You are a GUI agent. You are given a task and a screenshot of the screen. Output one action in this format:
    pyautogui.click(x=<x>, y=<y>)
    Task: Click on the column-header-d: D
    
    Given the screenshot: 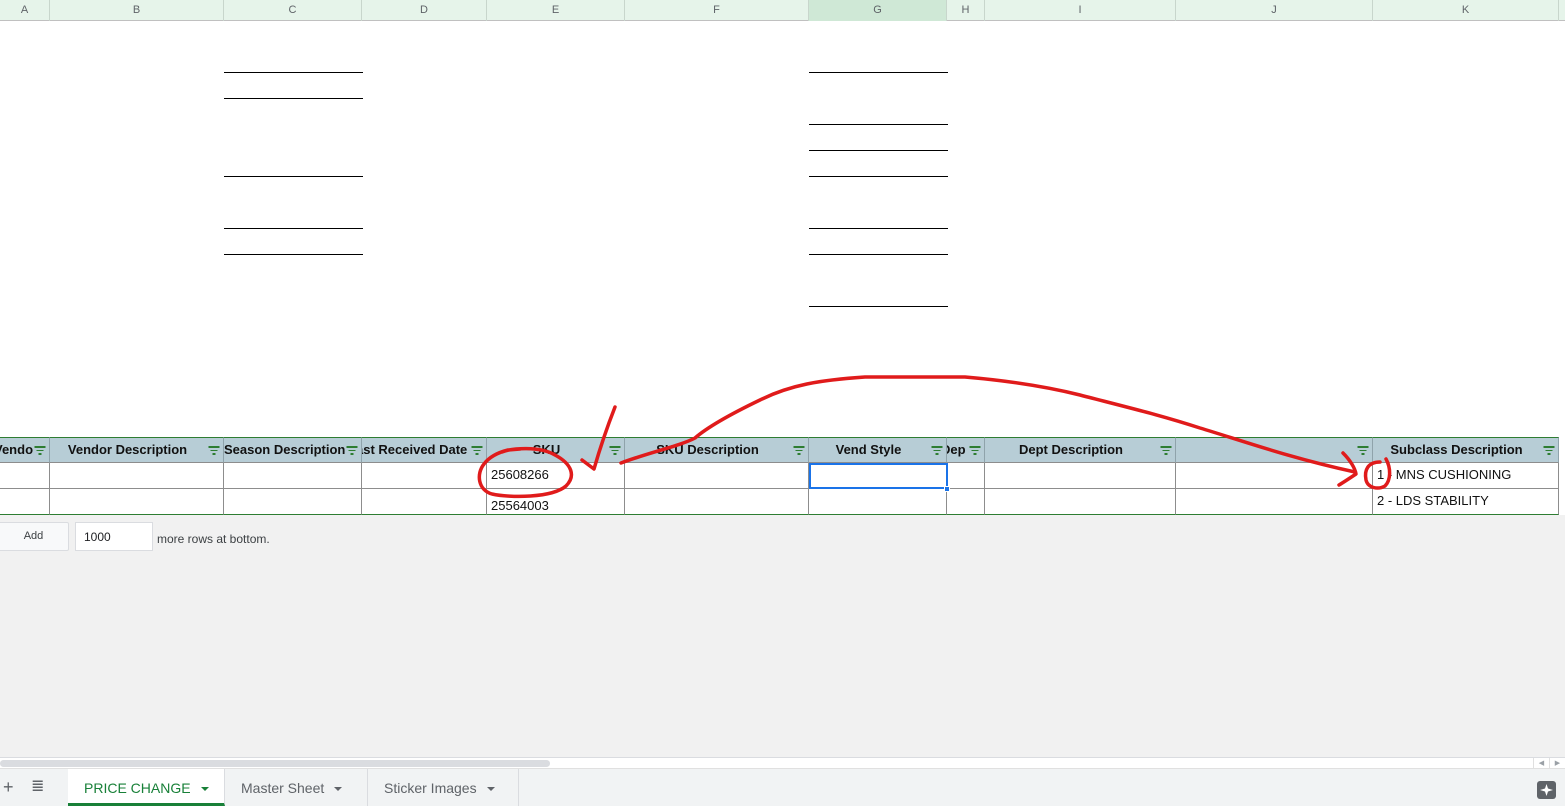 What is the action you would take?
    pyautogui.click(x=424, y=10)
    